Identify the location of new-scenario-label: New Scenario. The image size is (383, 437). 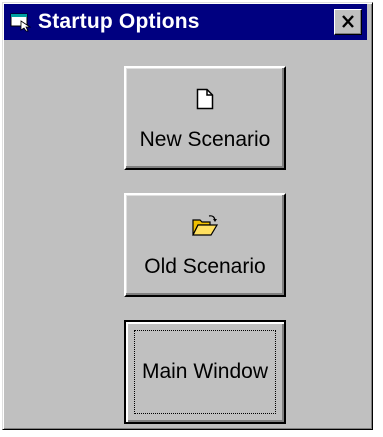
(205, 139).